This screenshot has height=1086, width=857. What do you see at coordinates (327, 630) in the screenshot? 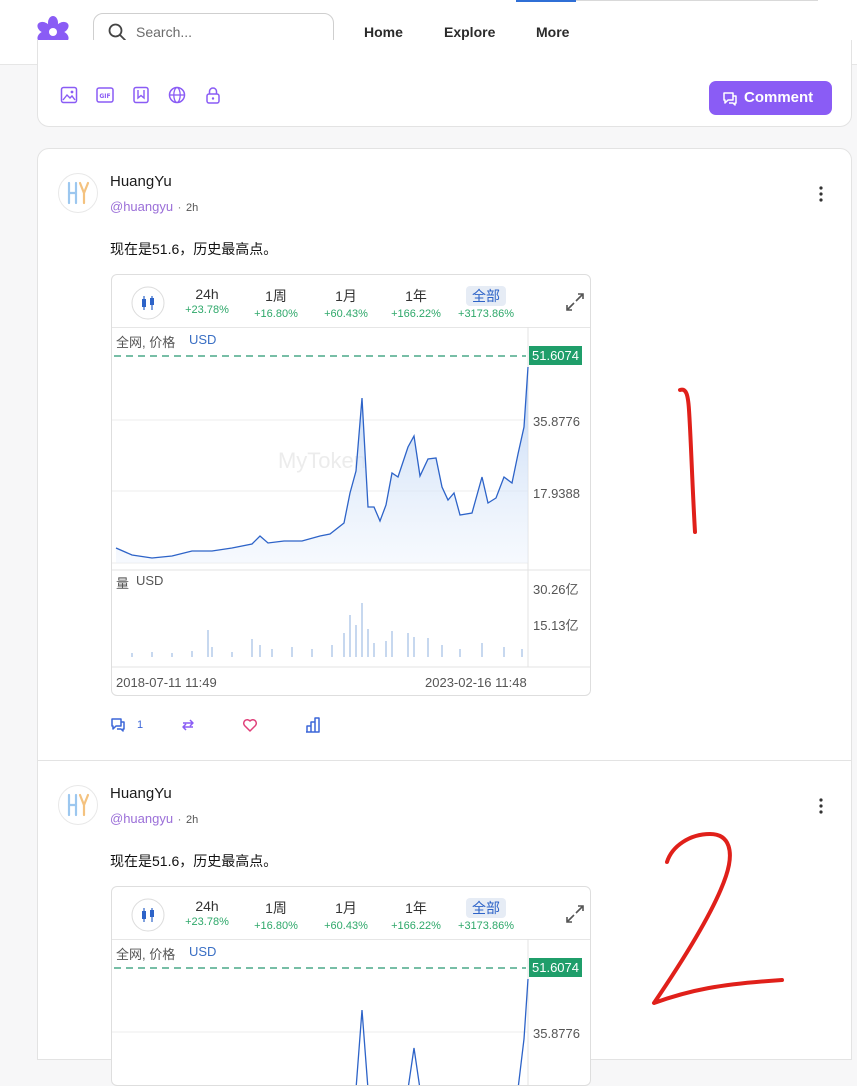
I see `volume-bars` at bounding box center [327, 630].